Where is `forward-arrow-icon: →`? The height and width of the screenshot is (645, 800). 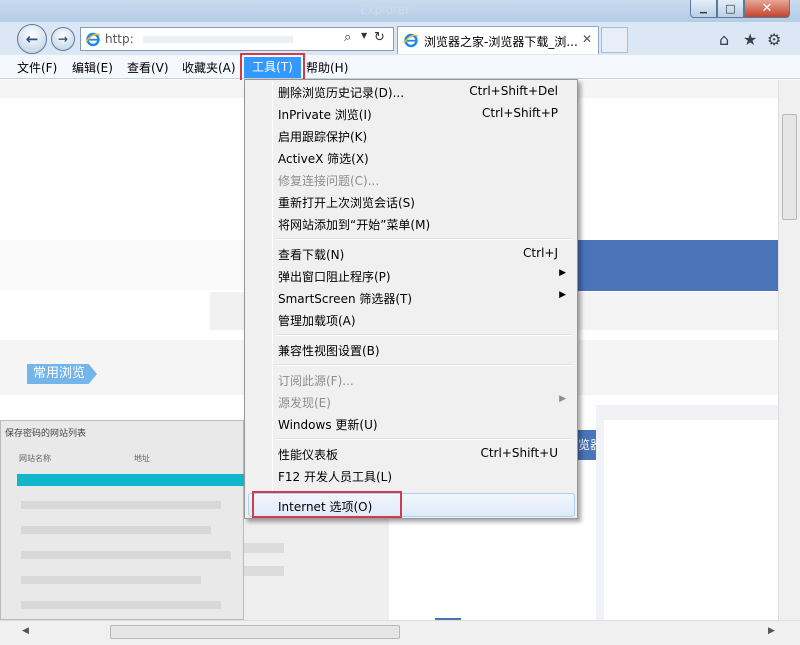
forward-arrow-icon: → is located at coordinates (63, 39).